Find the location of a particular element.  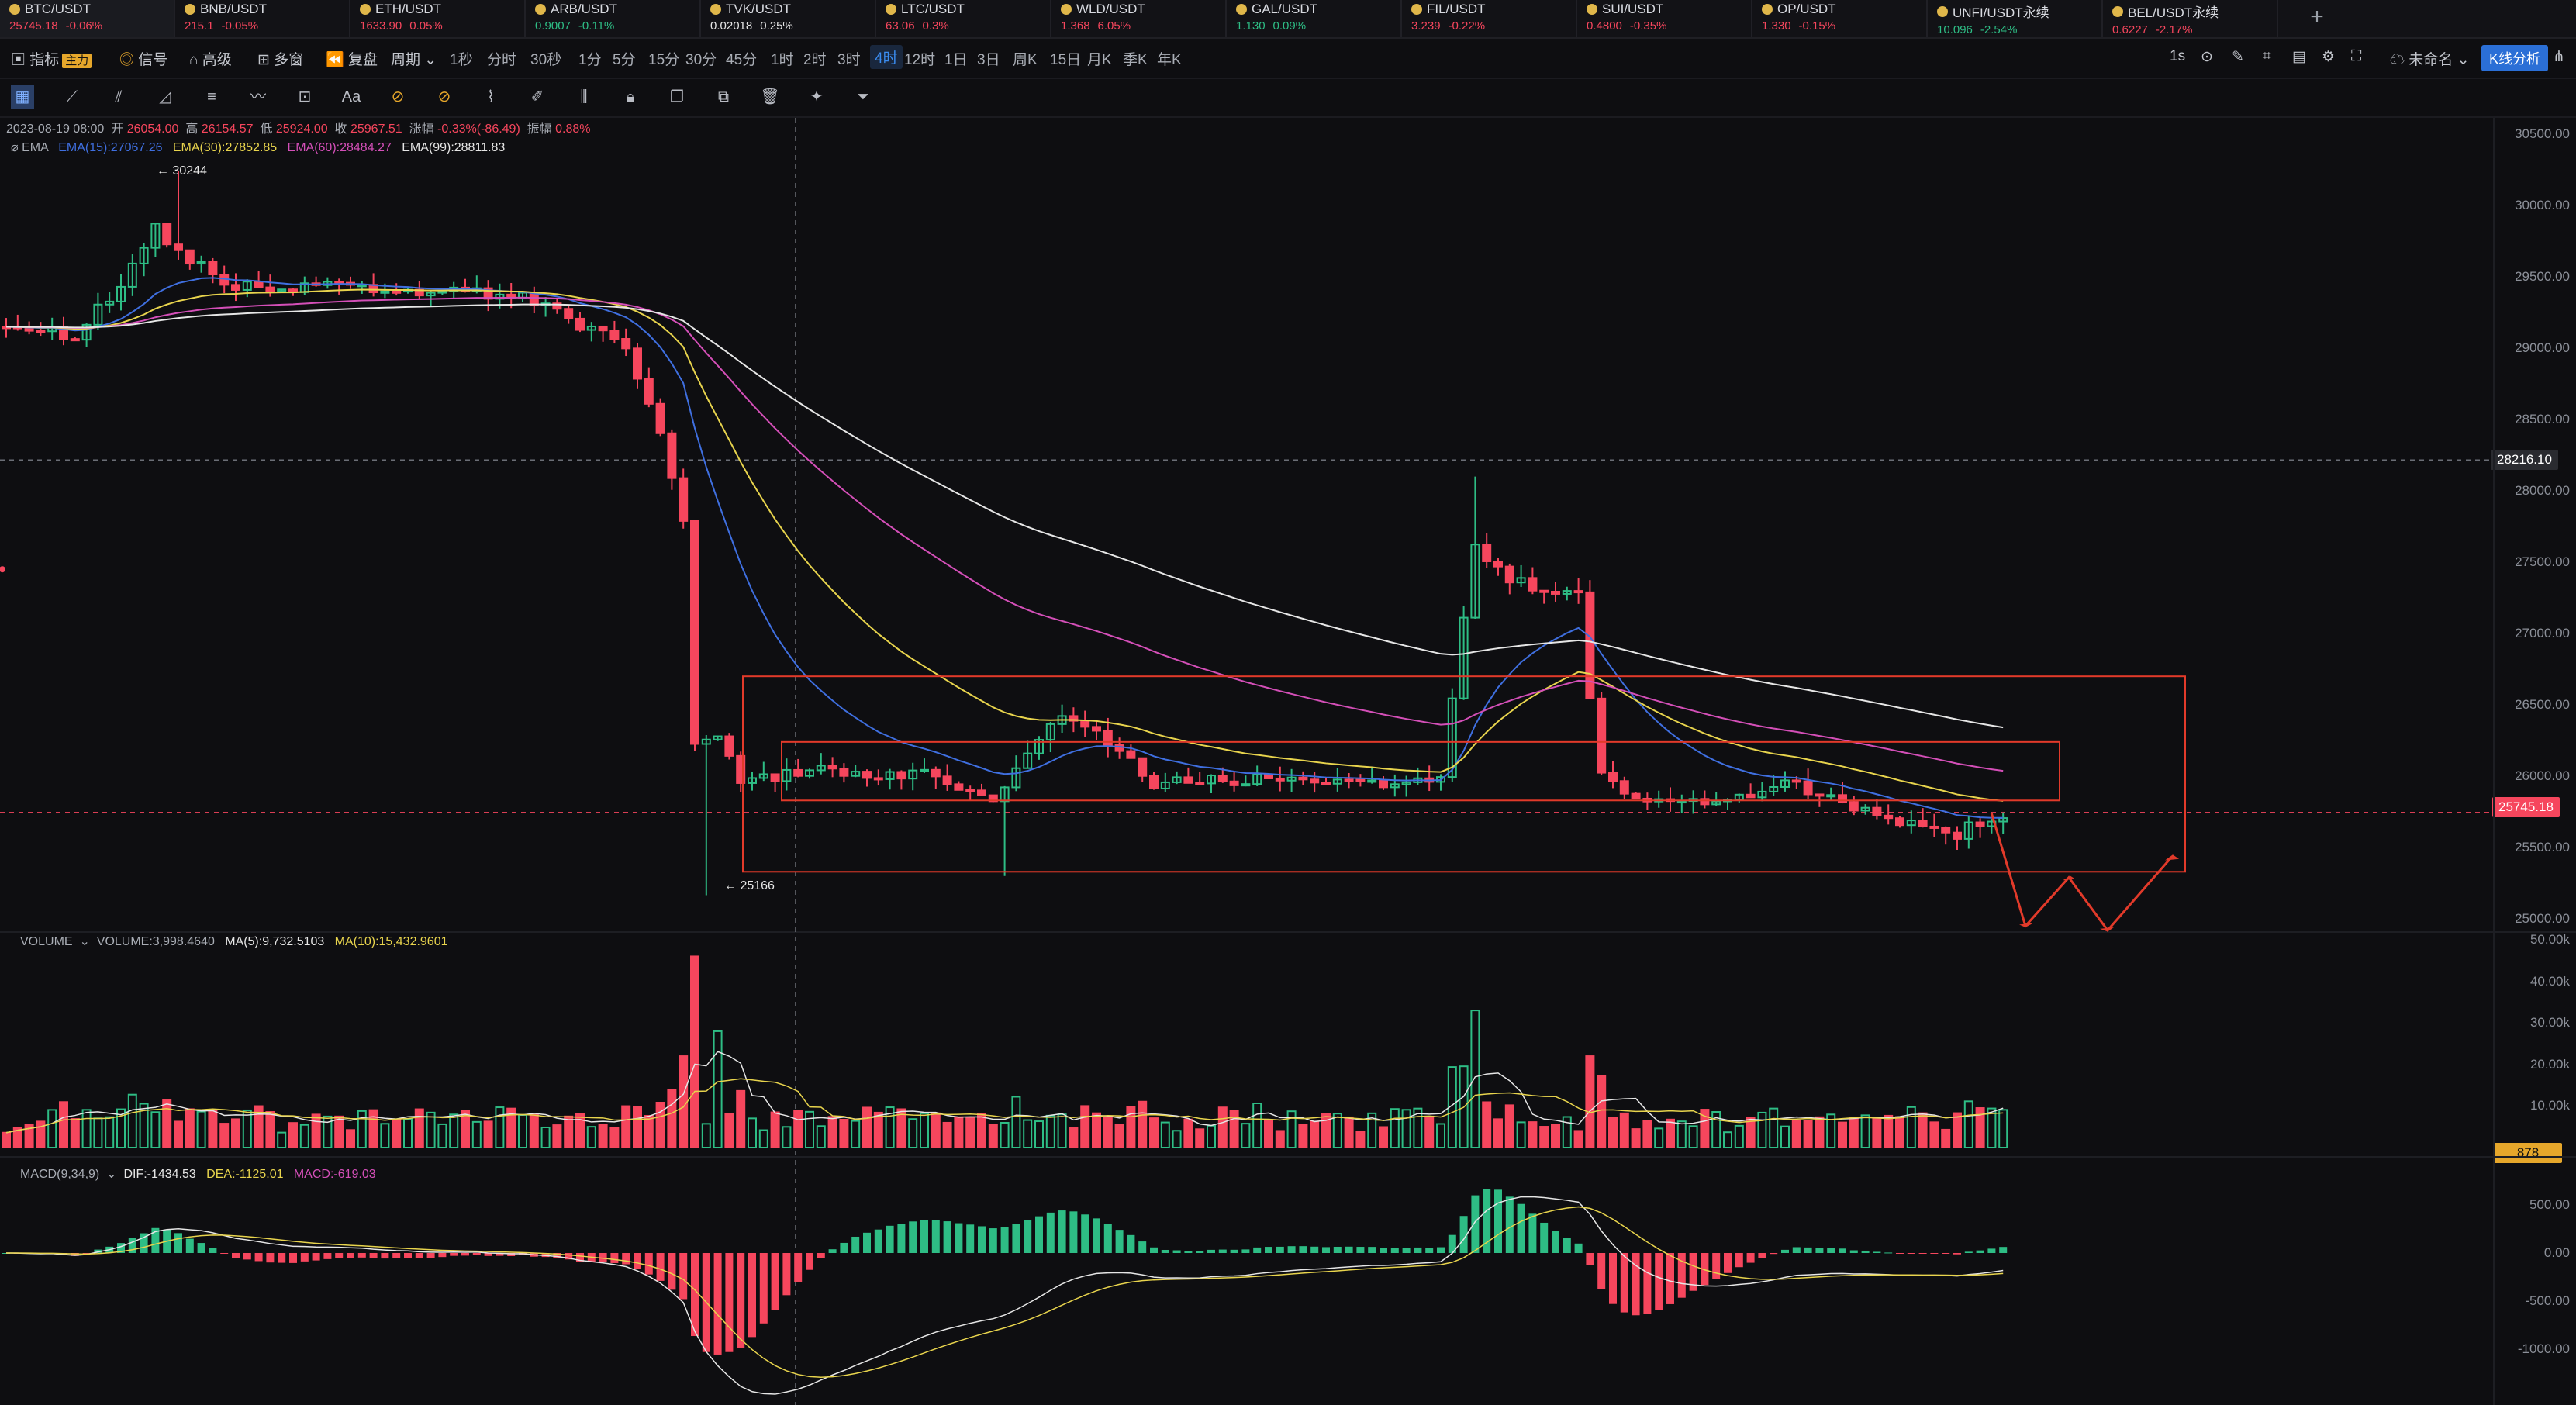

measure-icon: ⊡ is located at coordinates (304, 97).